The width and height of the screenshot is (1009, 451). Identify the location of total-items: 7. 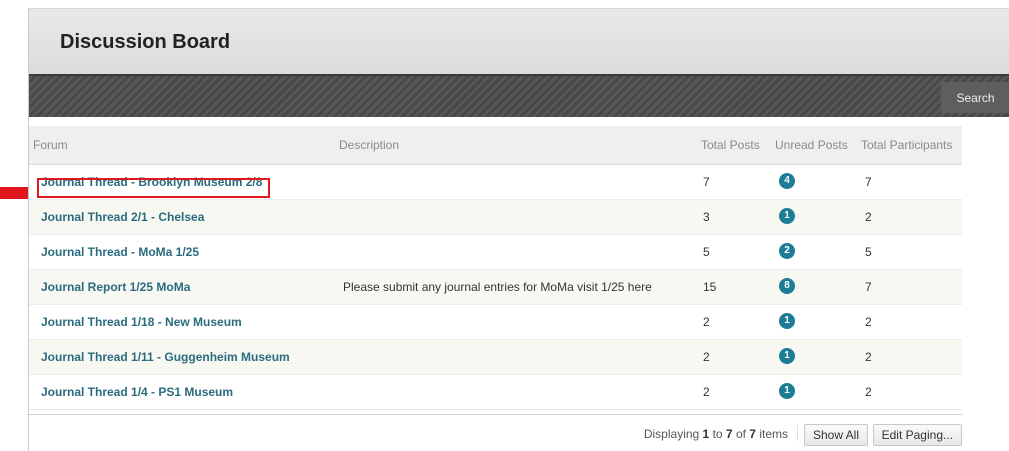
(752, 434).